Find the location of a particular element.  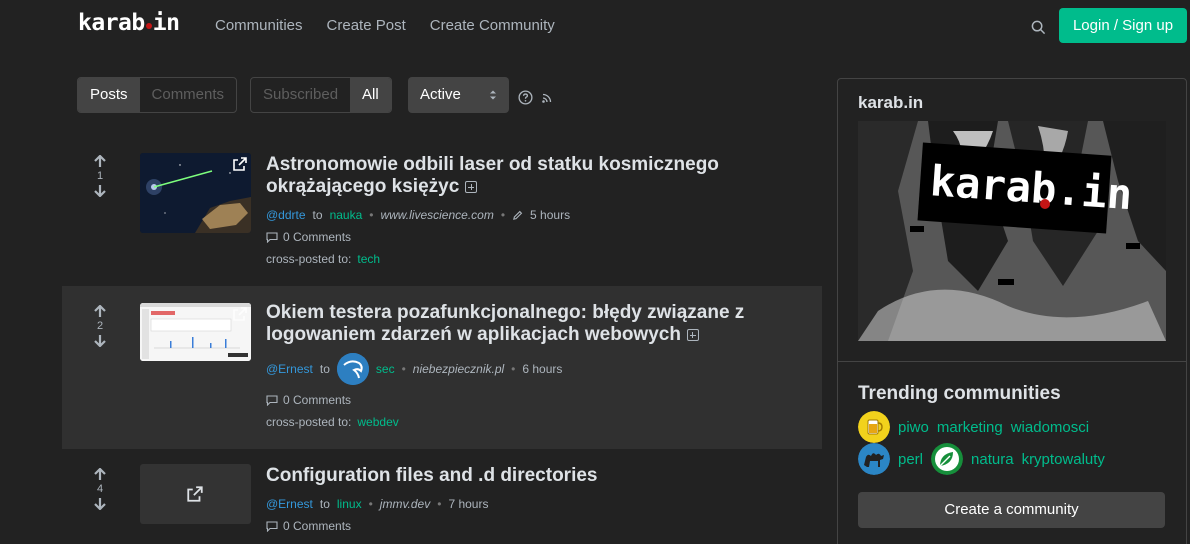

perl-camel-avatar-icon is located at coordinates (874, 459).